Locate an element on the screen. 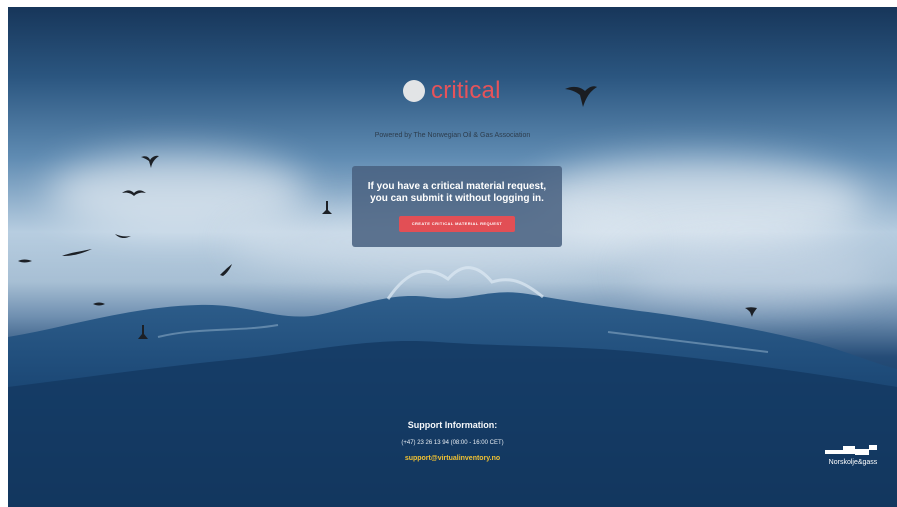 The width and height of the screenshot is (897, 507). critical-logo: critical is located at coordinates (452, 91).